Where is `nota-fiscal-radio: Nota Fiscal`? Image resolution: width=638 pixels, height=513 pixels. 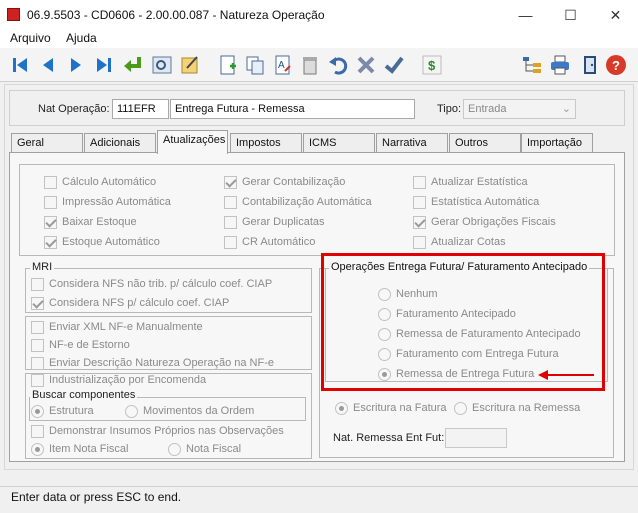 nota-fiscal-radio: Nota Fiscal is located at coordinates (204, 449).